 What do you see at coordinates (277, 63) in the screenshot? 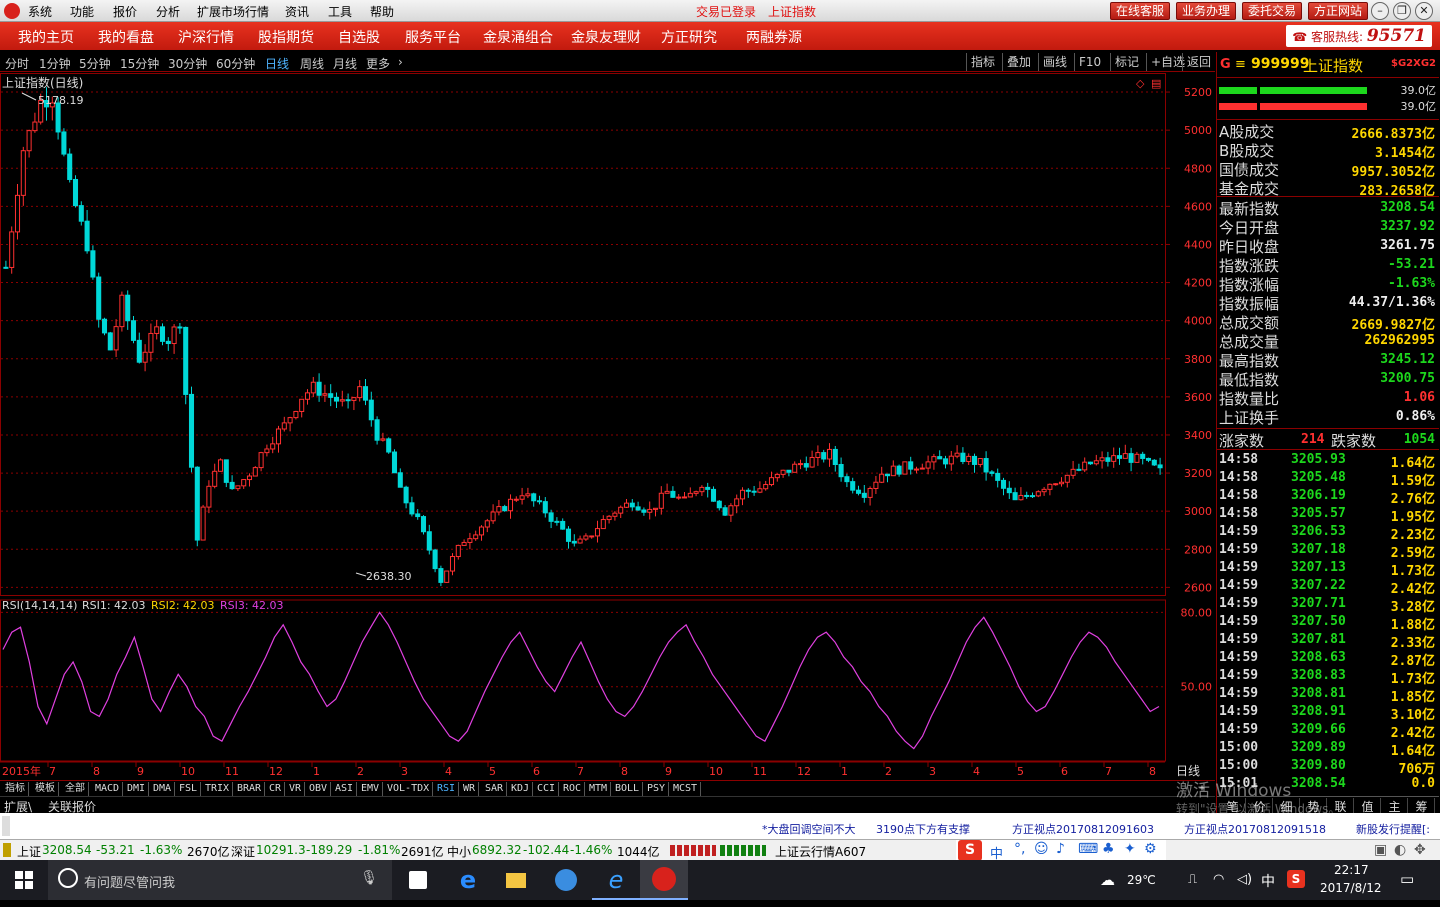
I see `period-daily: 日线` at bounding box center [277, 63].